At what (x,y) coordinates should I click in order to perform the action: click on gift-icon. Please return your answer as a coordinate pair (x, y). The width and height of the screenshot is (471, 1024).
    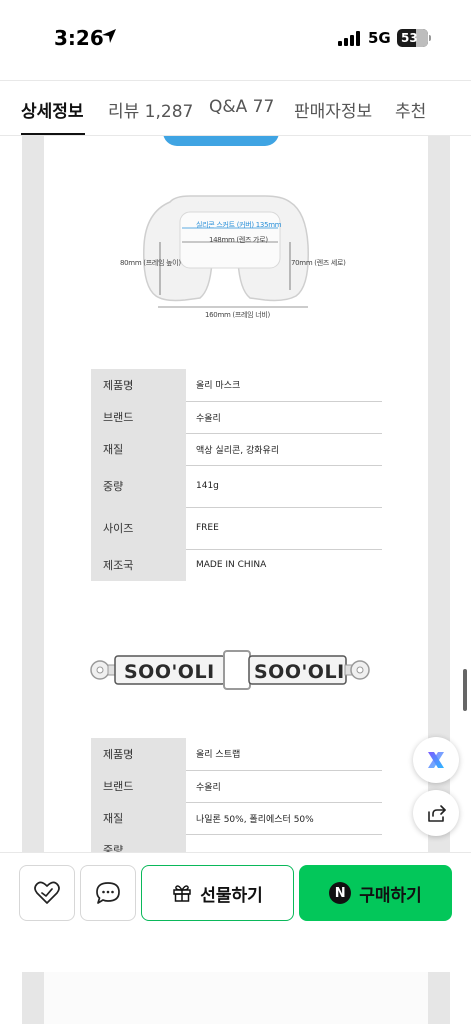
    Looking at the image, I should click on (182, 893).